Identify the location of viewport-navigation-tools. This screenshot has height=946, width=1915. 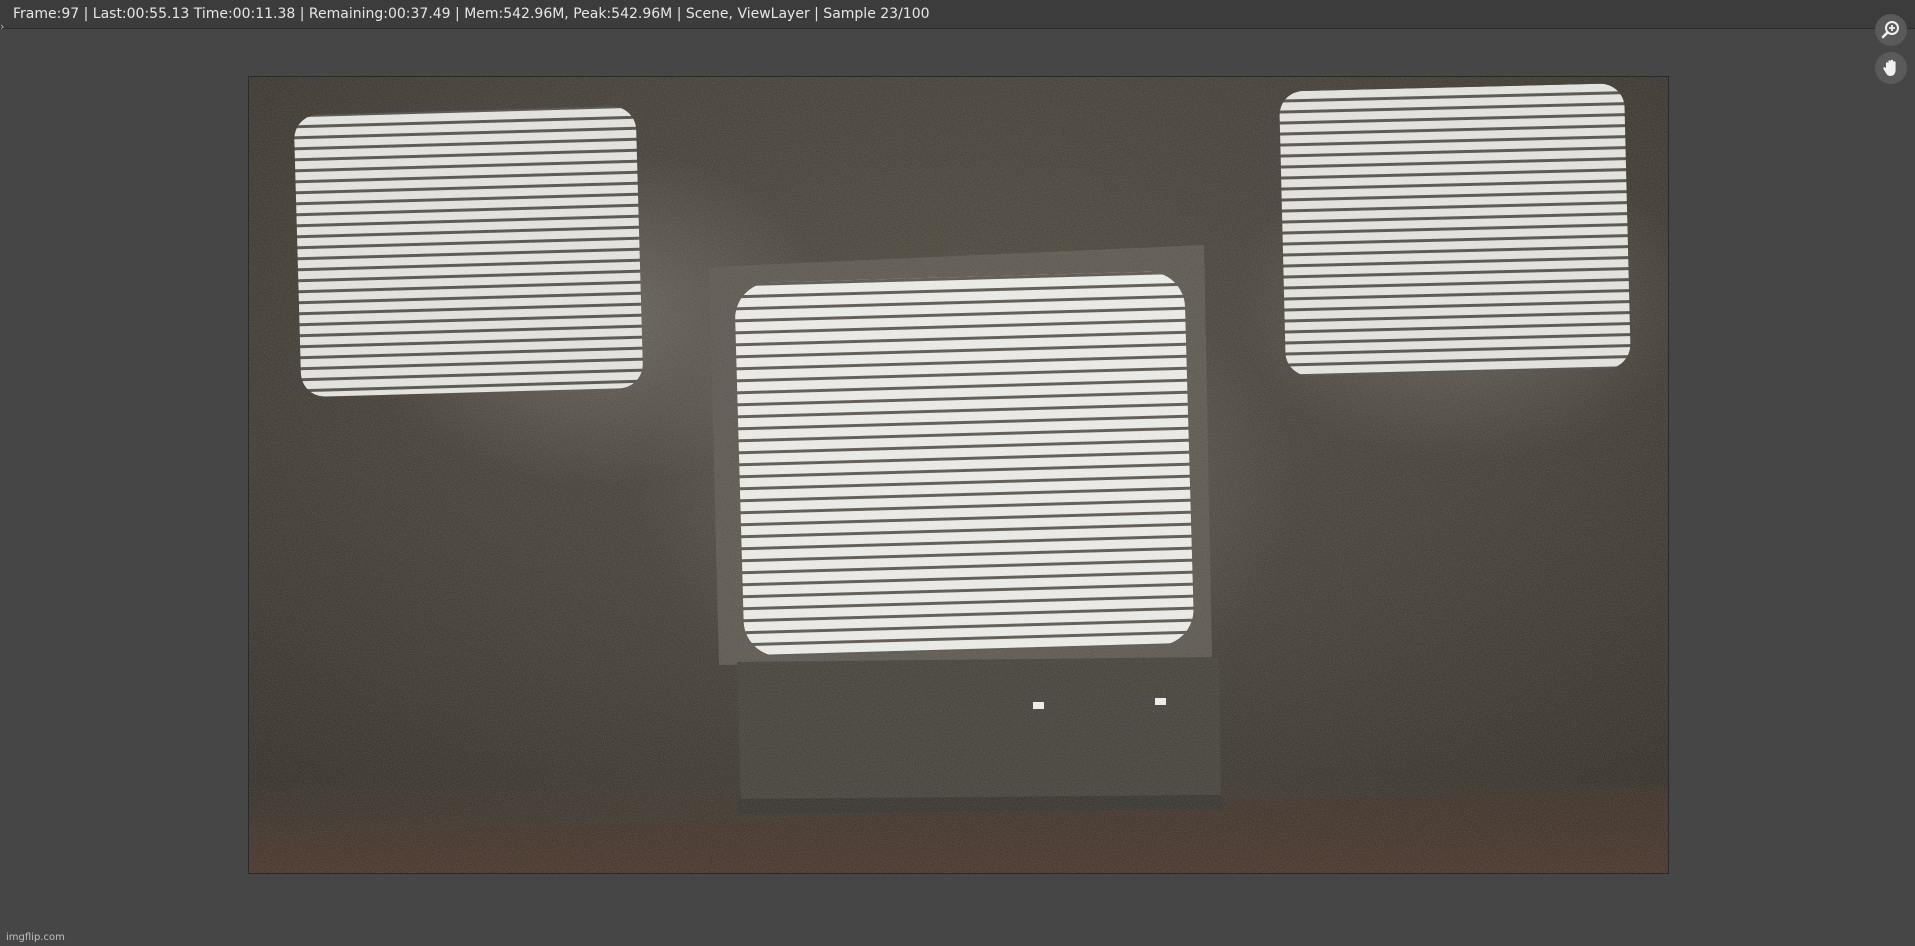
(1892, 52).